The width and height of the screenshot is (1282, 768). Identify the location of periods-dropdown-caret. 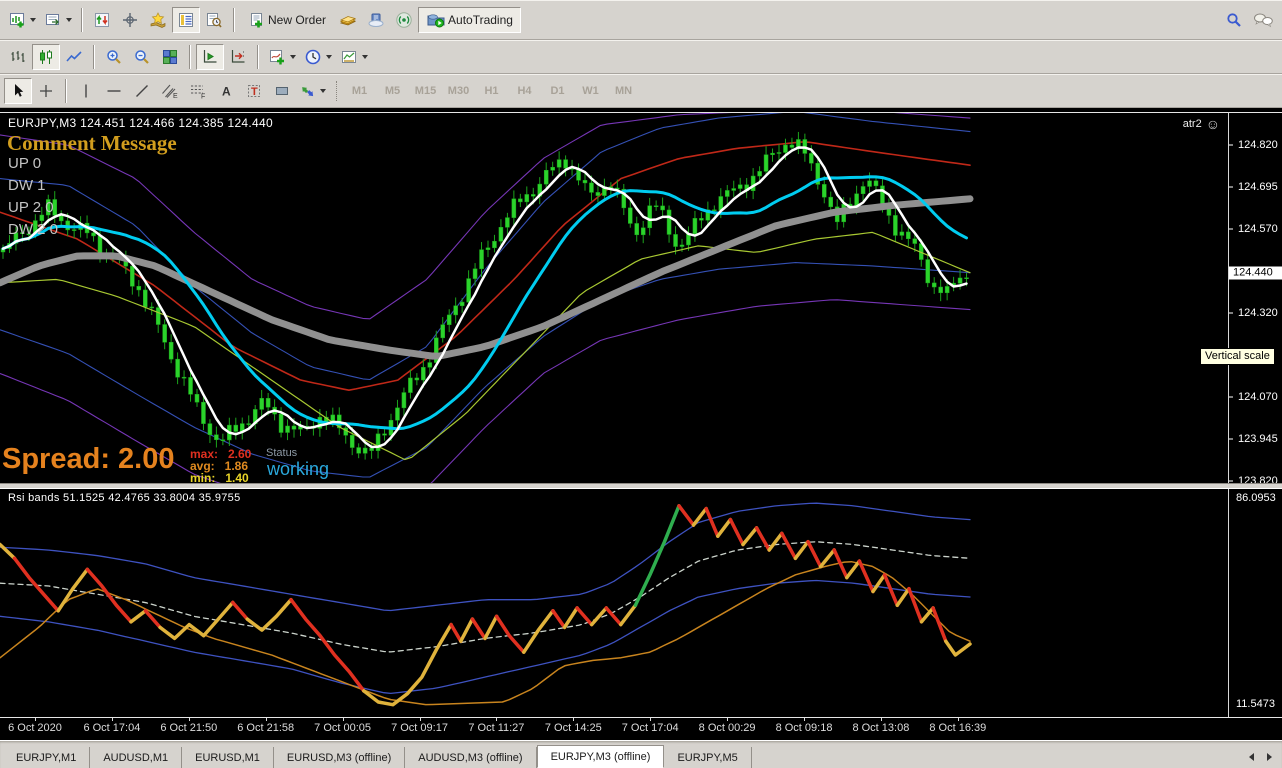
(329, 56).